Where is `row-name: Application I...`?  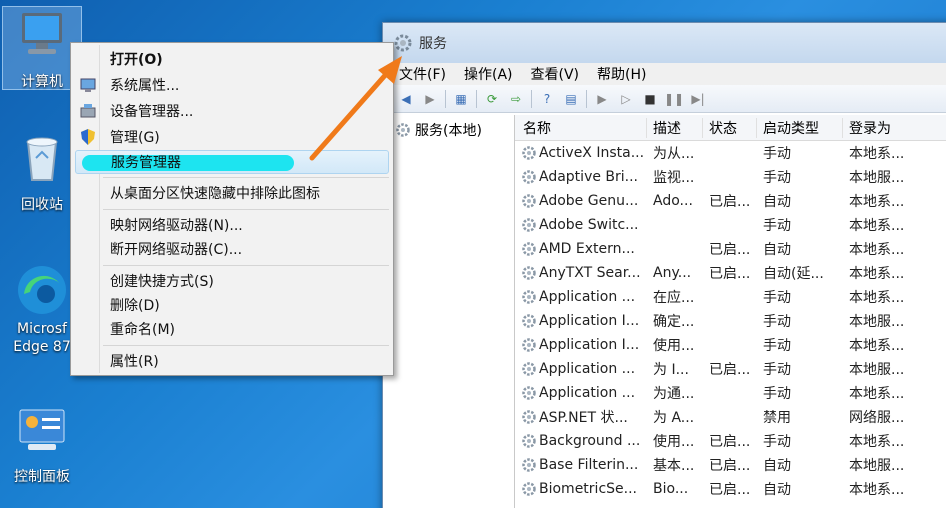
row-name: Application I... is located at coordinates (589, 321).